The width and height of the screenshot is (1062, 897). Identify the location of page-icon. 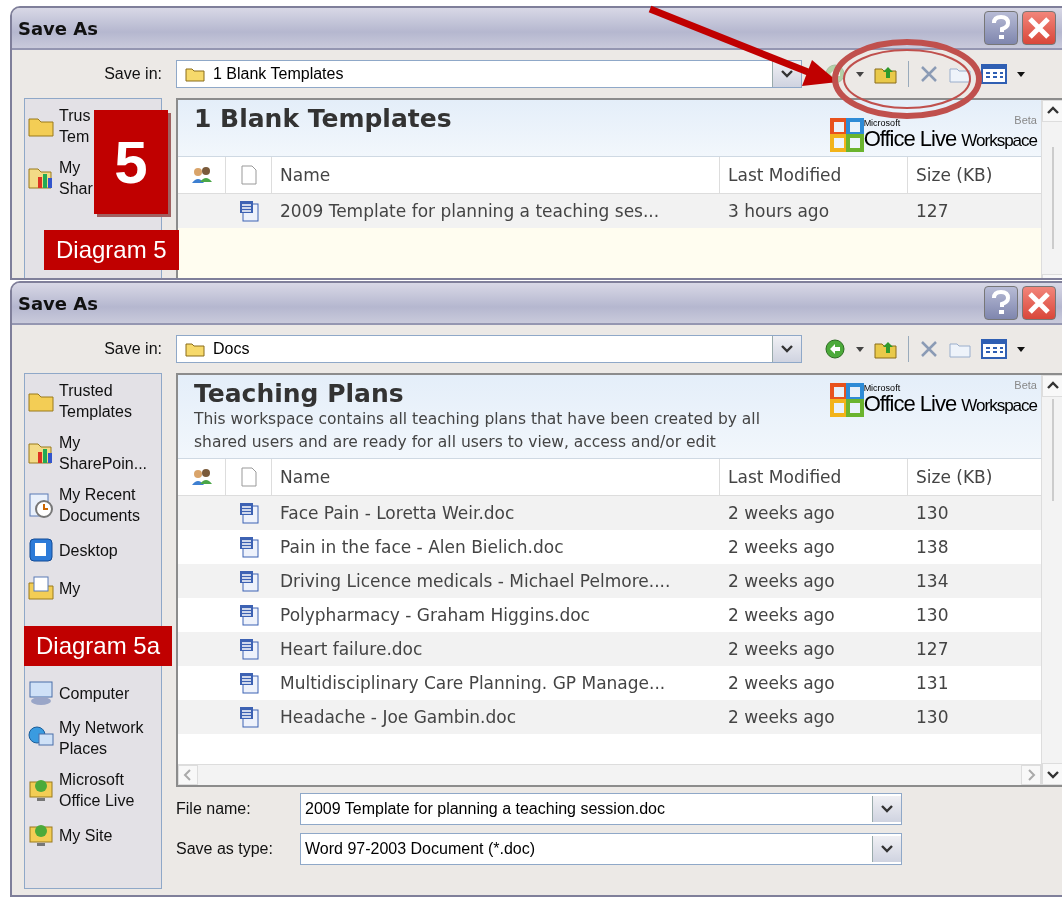
(248, 477).